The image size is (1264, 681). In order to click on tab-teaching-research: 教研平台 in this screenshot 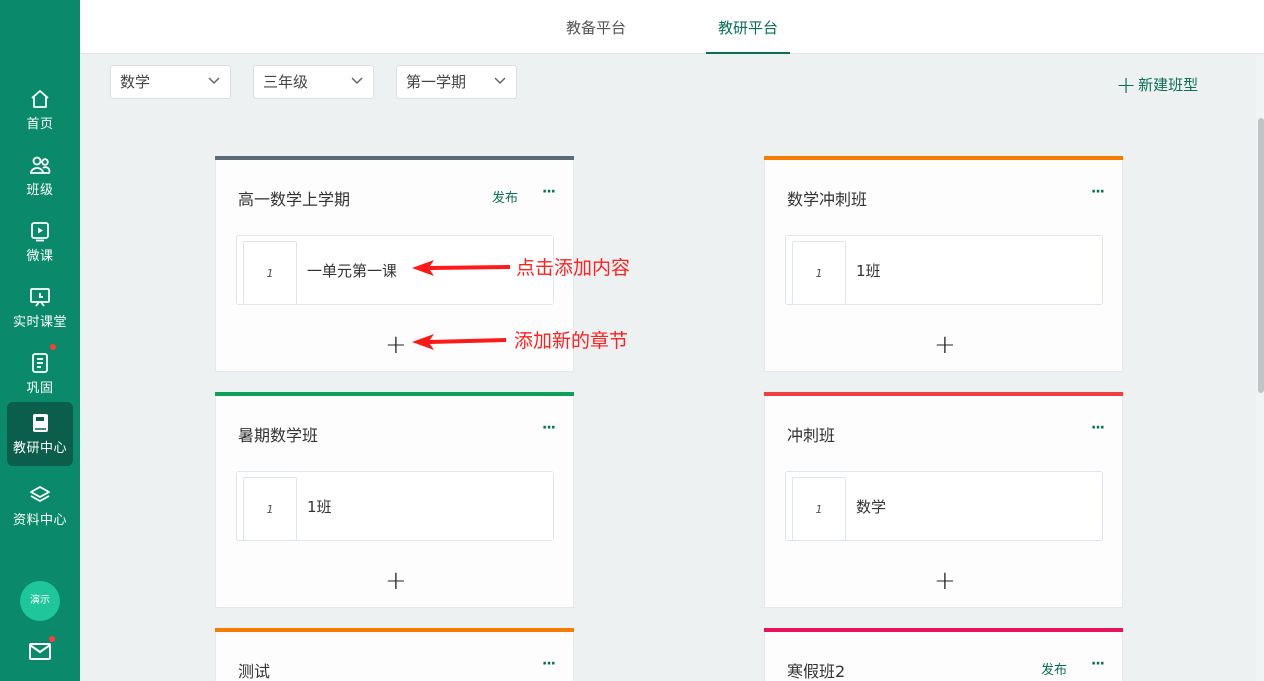, I will do `click(748, 27)`.